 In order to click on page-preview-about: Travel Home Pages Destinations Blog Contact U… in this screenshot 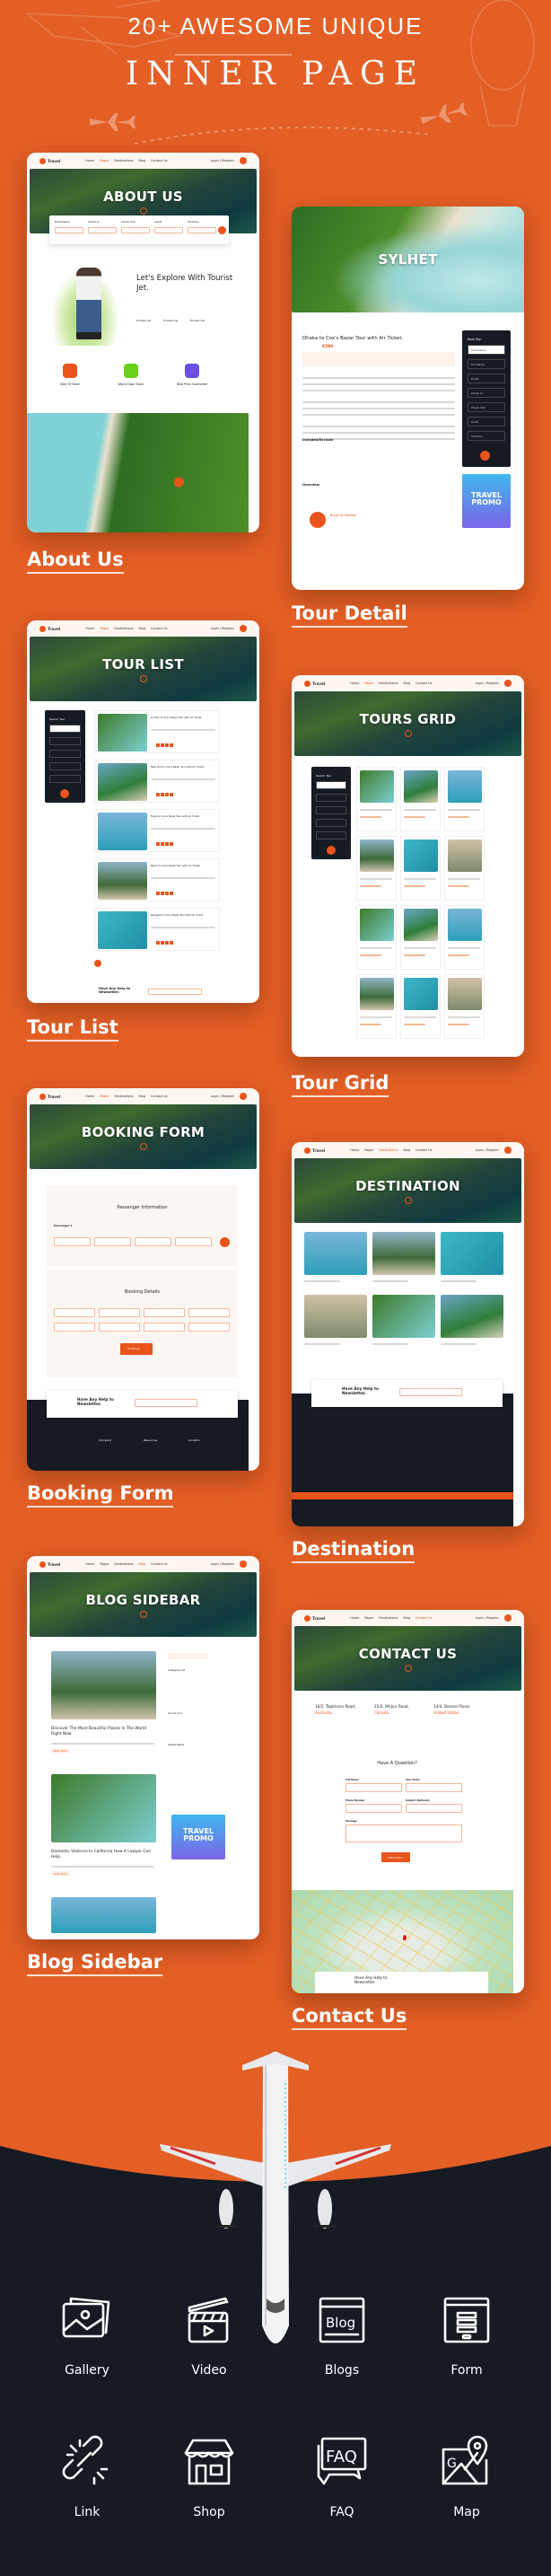, I will do `click(143, 342)`.